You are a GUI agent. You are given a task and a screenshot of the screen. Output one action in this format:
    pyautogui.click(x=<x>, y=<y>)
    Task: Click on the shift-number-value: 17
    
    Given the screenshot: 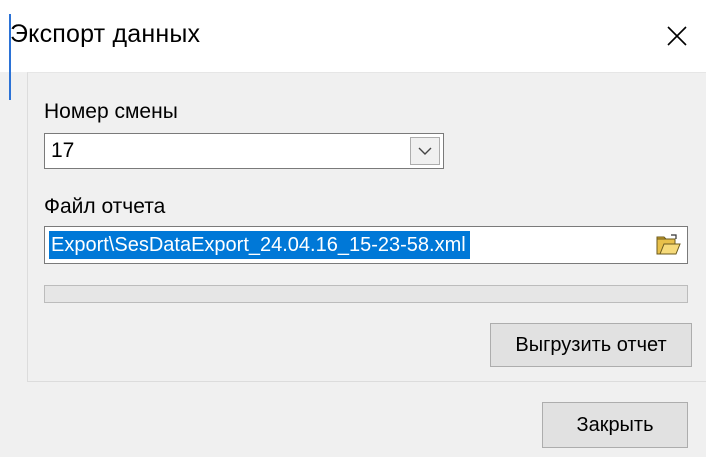 What is the action you would take?
    pyautogui.click(x=63, y=150)
    